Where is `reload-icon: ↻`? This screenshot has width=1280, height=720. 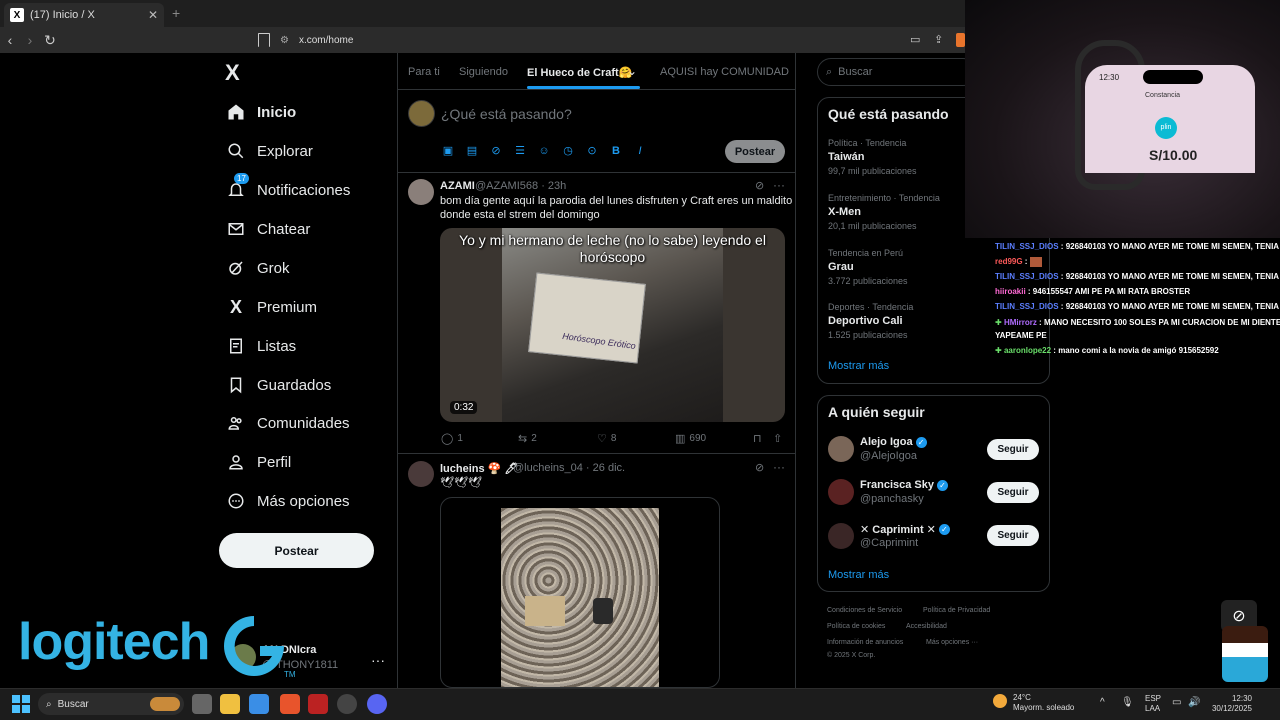 reload-icon: ↻ is located at coordinates (50, 40).